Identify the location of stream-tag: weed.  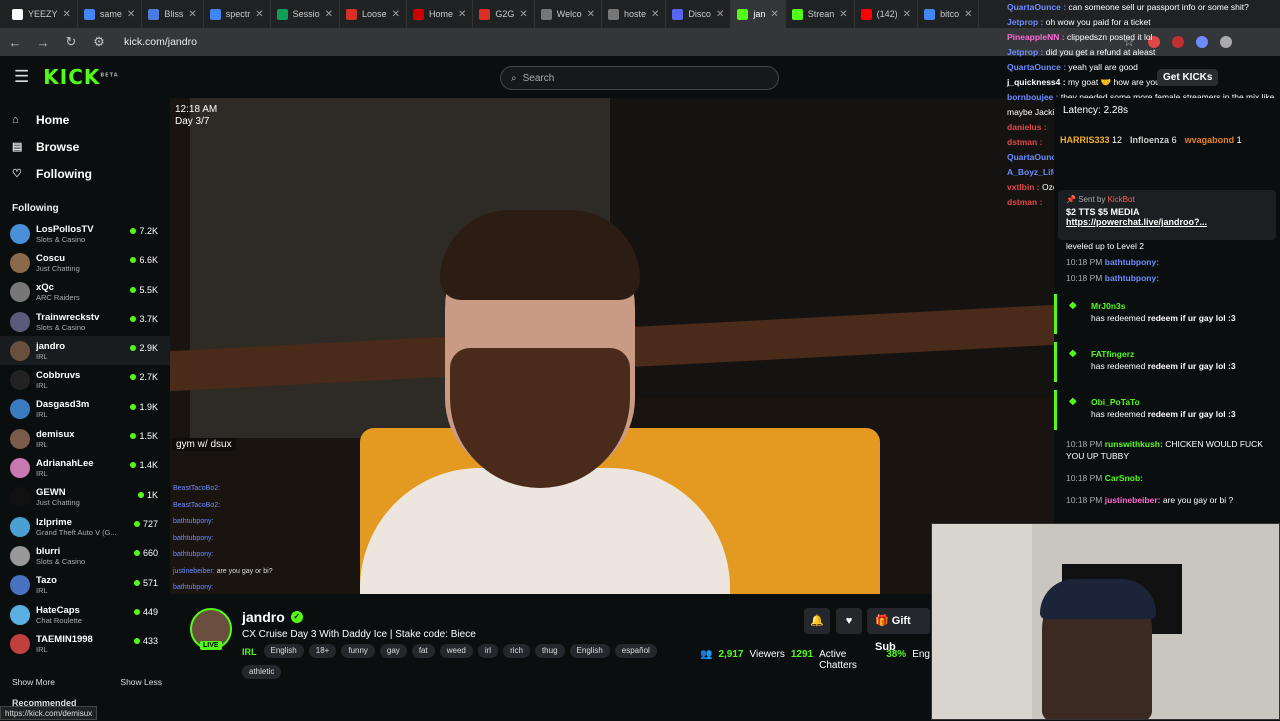
(456, 651).